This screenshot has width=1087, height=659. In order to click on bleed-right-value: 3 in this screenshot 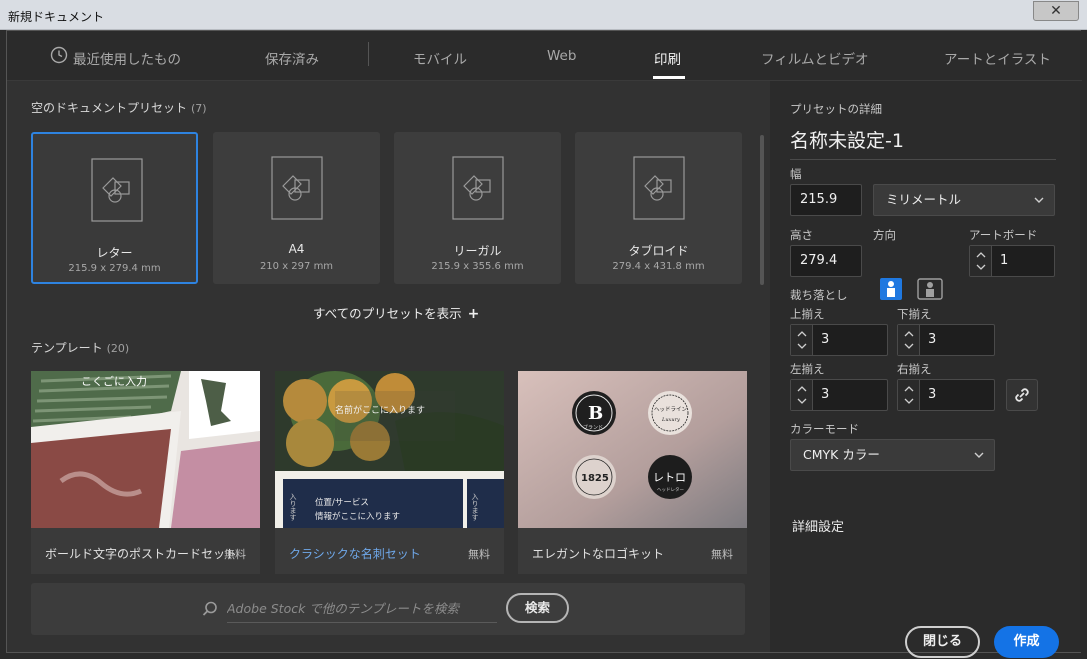, I will do `click(932, 394)`.